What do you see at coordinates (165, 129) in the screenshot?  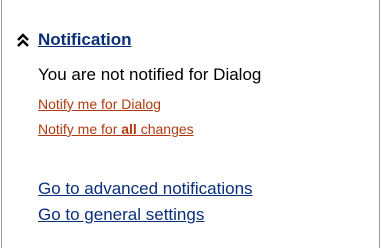 I see `notify-all-suffix: changes` at bounding box center [165, 129].